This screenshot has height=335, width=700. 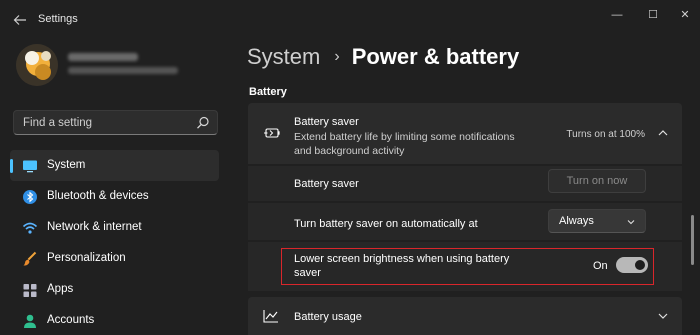 What do you see at coordinates (114, 320) in the screenshot?
I see `sidebar-item-accounts: Accounts` at bounding box center [114, 320].